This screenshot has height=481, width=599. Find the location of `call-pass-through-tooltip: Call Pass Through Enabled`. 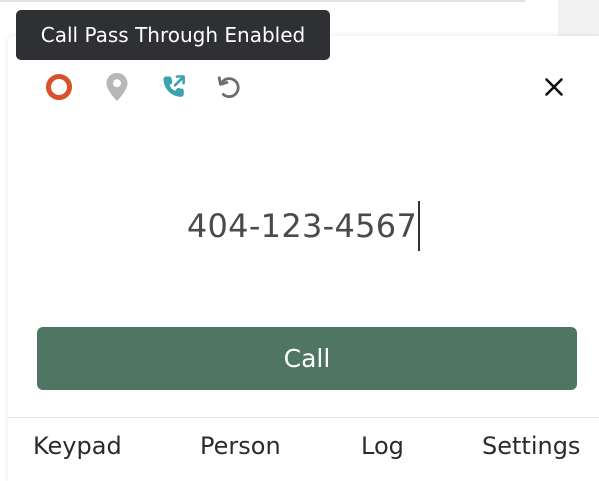

call-pass-through-tooltip: Call Pass Through Enabled is located at coordinates (173, 35).